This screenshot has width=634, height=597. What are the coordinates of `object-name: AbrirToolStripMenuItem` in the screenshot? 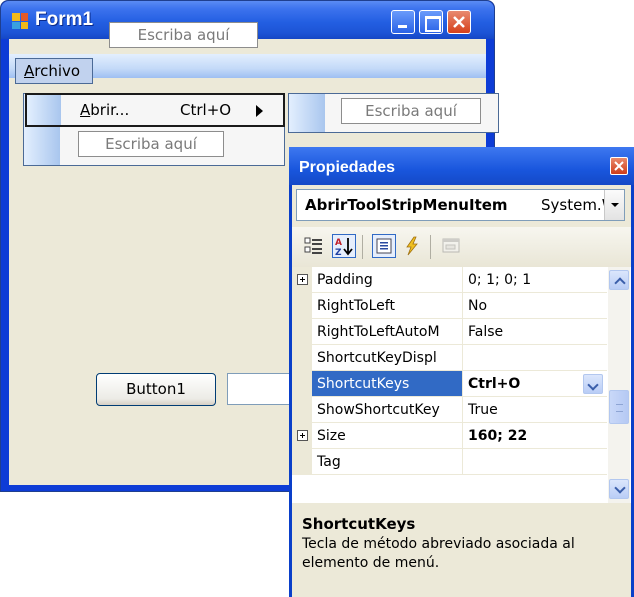 It's located at (406, 205).